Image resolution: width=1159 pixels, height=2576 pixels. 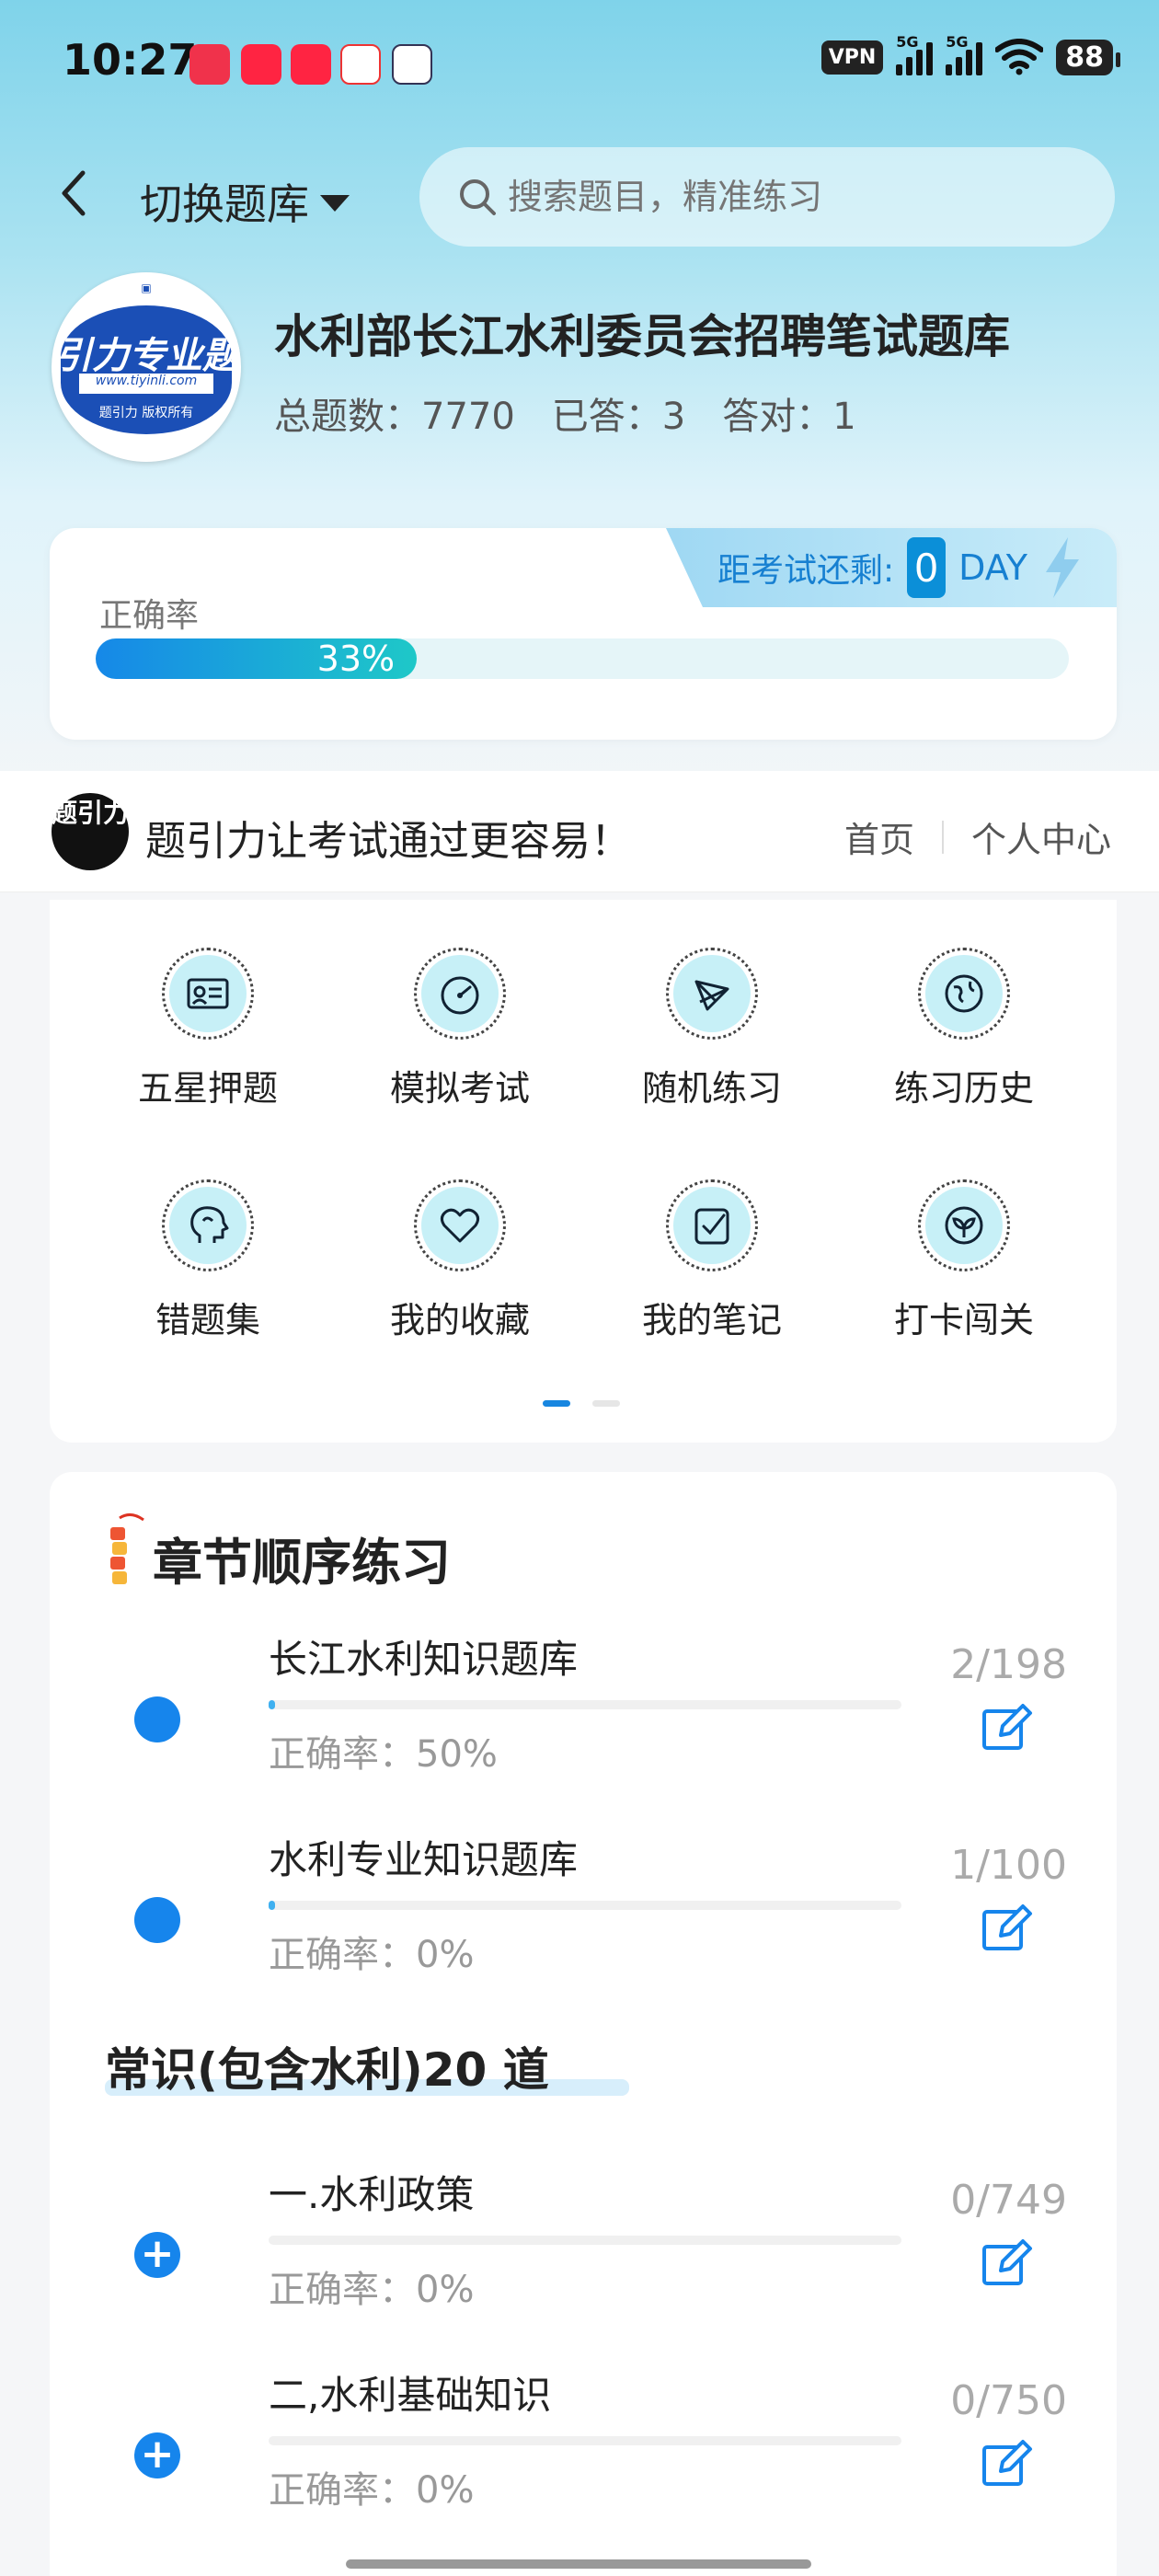 I want to click on logo-brand-text: 引力专业题, so click(x=147, y=356).